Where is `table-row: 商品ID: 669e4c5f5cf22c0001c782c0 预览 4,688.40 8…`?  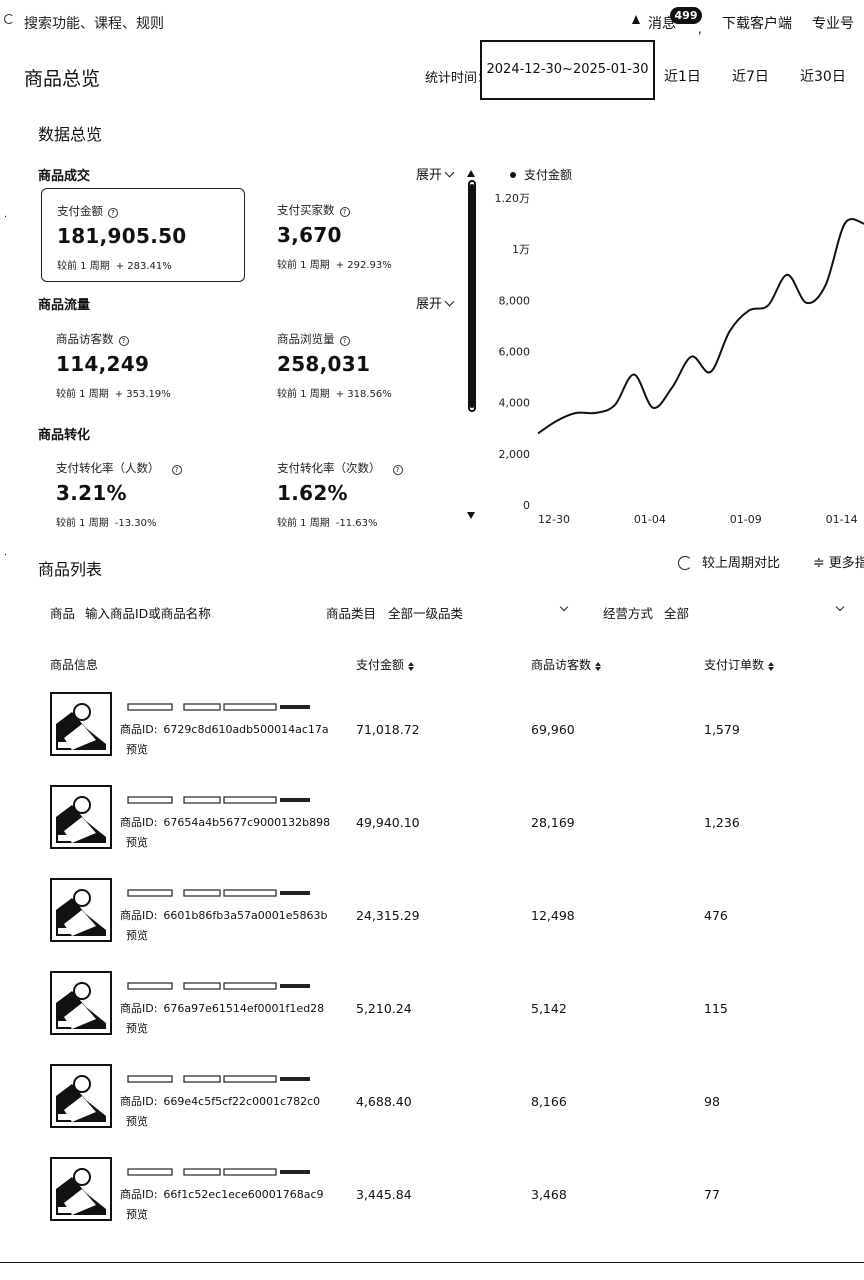 table-row: 商品ID: 669e4c5f5cf22c0001c782c0 预览 4,688.40 8… is located at coordinates (432, 1108).